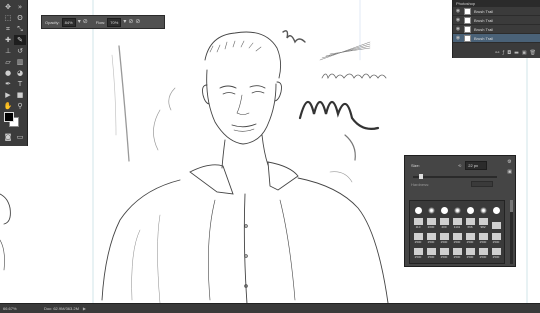  Describe the element at coordinates (20, 137) in the screenshot. I see `screen-mode-icon: ▭` at that location.